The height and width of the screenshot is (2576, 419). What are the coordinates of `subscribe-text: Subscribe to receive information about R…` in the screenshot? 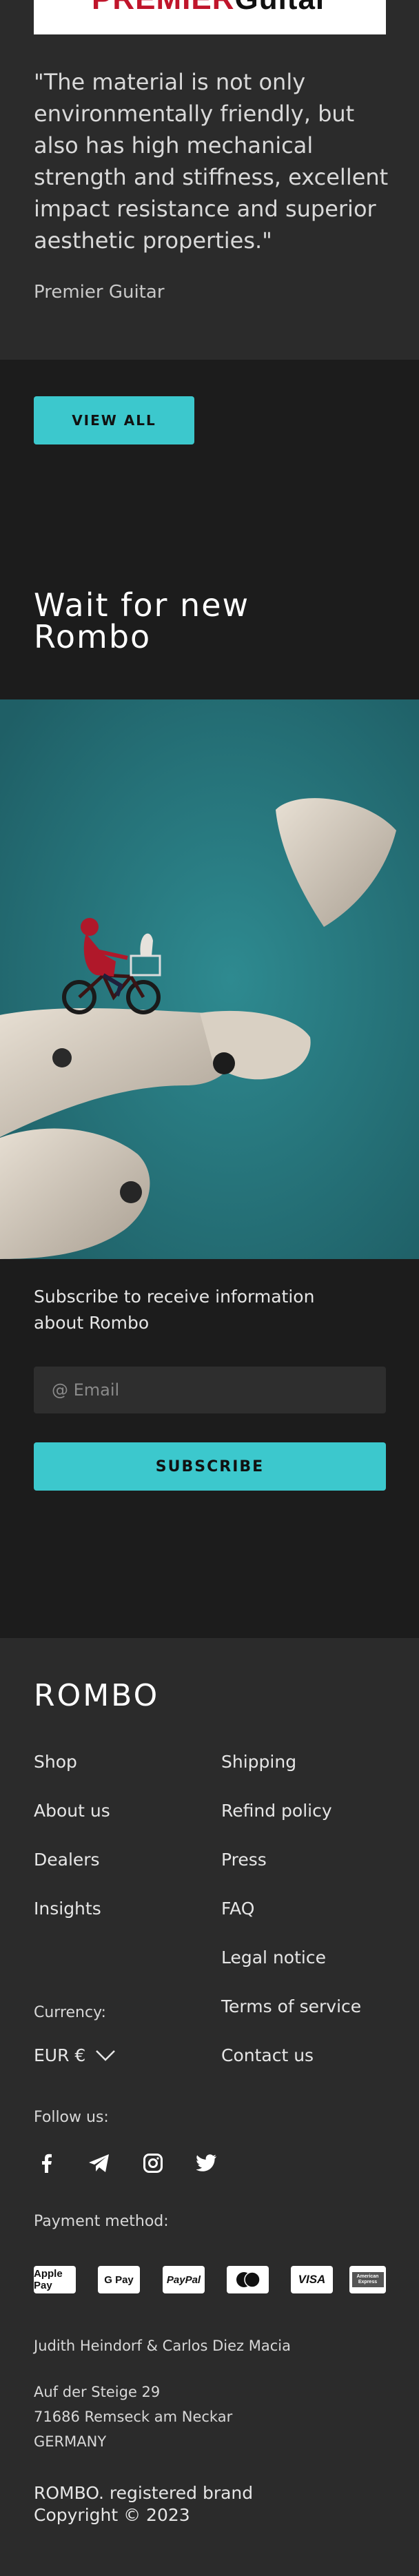 It's located at (174, 1310).